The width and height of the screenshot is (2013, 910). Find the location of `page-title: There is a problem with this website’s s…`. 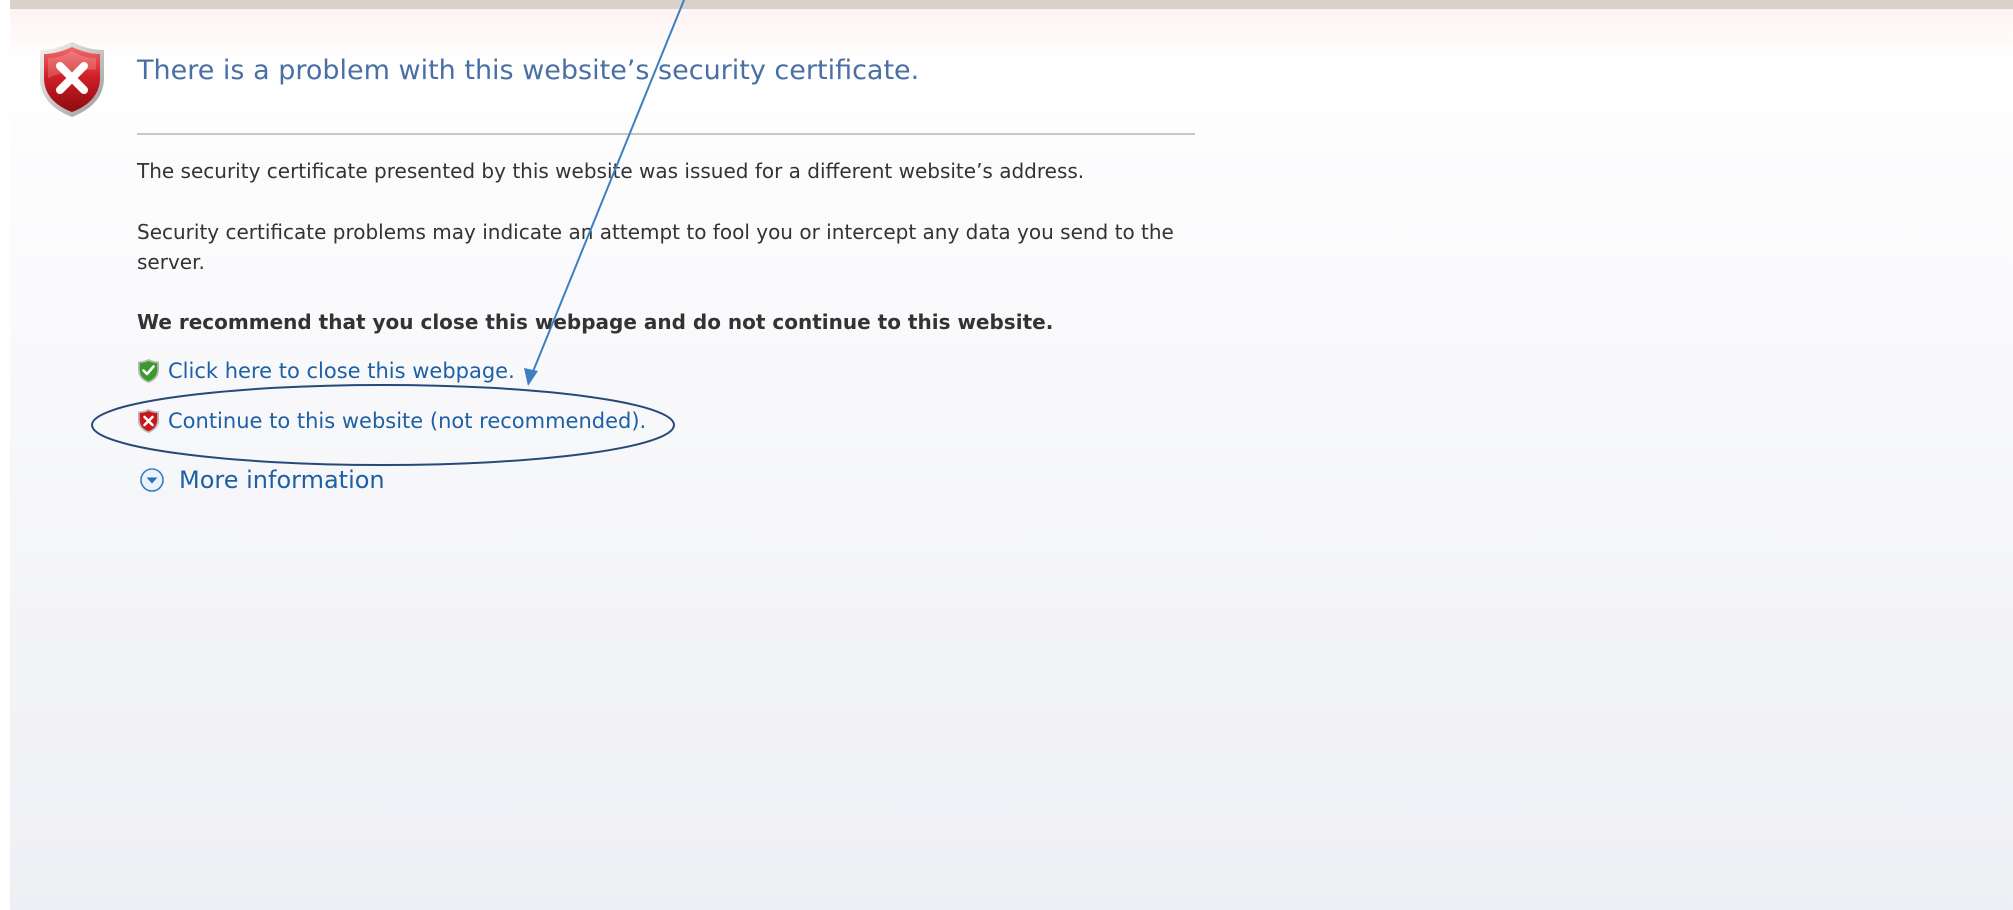

page-title: There is a problem with this website’s s… is located at coordinates (528, 70).